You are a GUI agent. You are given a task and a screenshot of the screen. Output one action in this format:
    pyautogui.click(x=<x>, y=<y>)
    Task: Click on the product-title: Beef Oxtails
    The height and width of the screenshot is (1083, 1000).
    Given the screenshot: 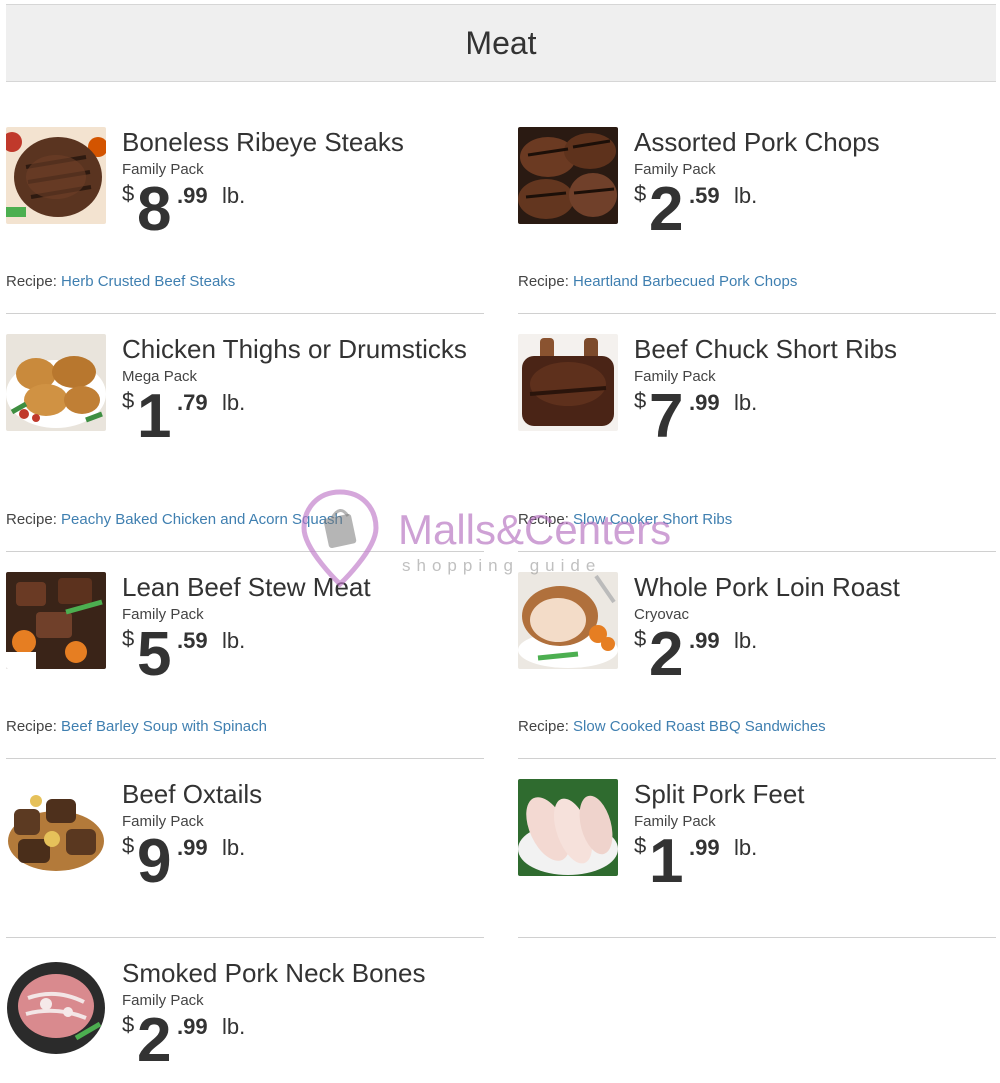 What is the action you would take?
    pyautogui.click(x=303, y=794)
    